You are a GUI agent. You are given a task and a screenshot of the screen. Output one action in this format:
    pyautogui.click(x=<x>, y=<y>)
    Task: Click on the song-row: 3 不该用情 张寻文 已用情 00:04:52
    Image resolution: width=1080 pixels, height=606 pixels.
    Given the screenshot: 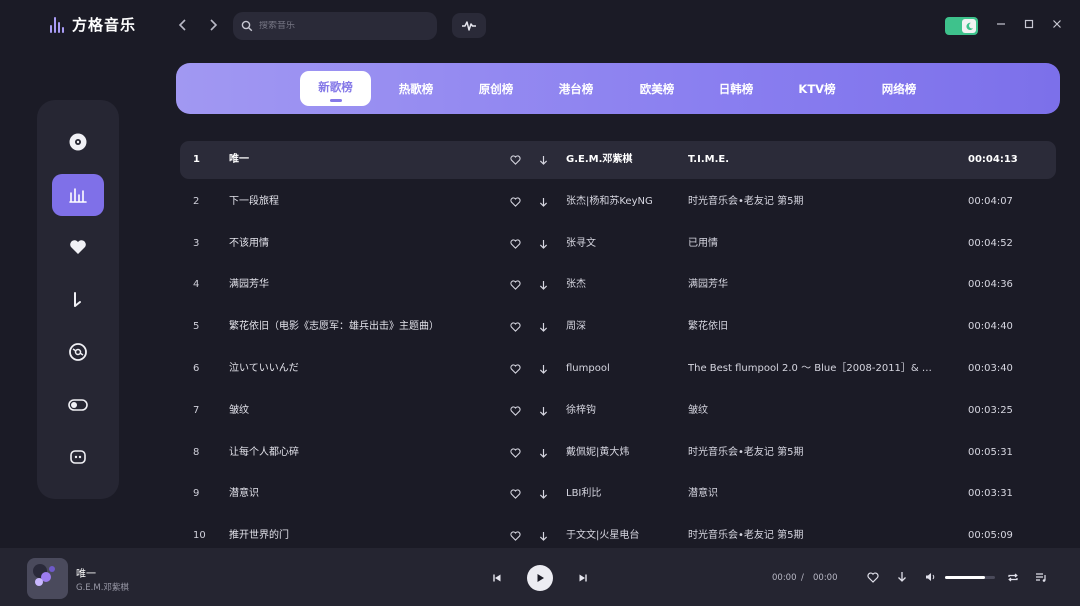 What is the action you would take?
    pyautogui.click(x=618, y=244)
    